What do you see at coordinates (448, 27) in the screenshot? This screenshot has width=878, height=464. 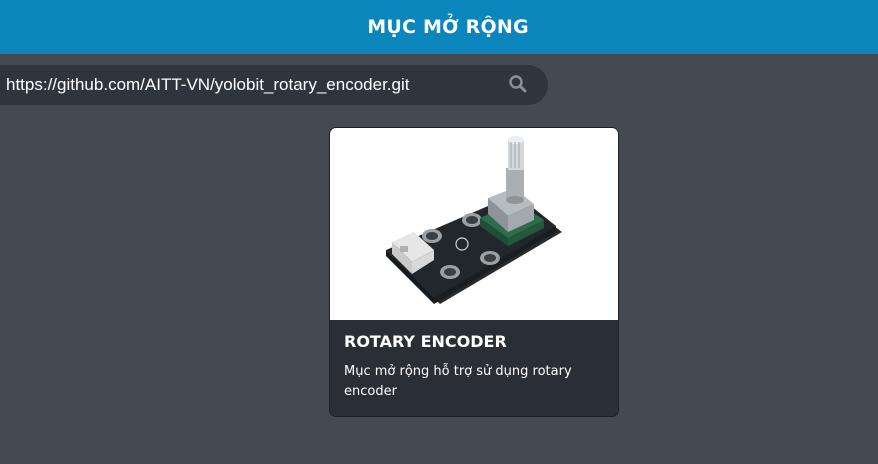 I see `page-title: MỤC MỞ RỘNG` at bounding box center [448, 27].